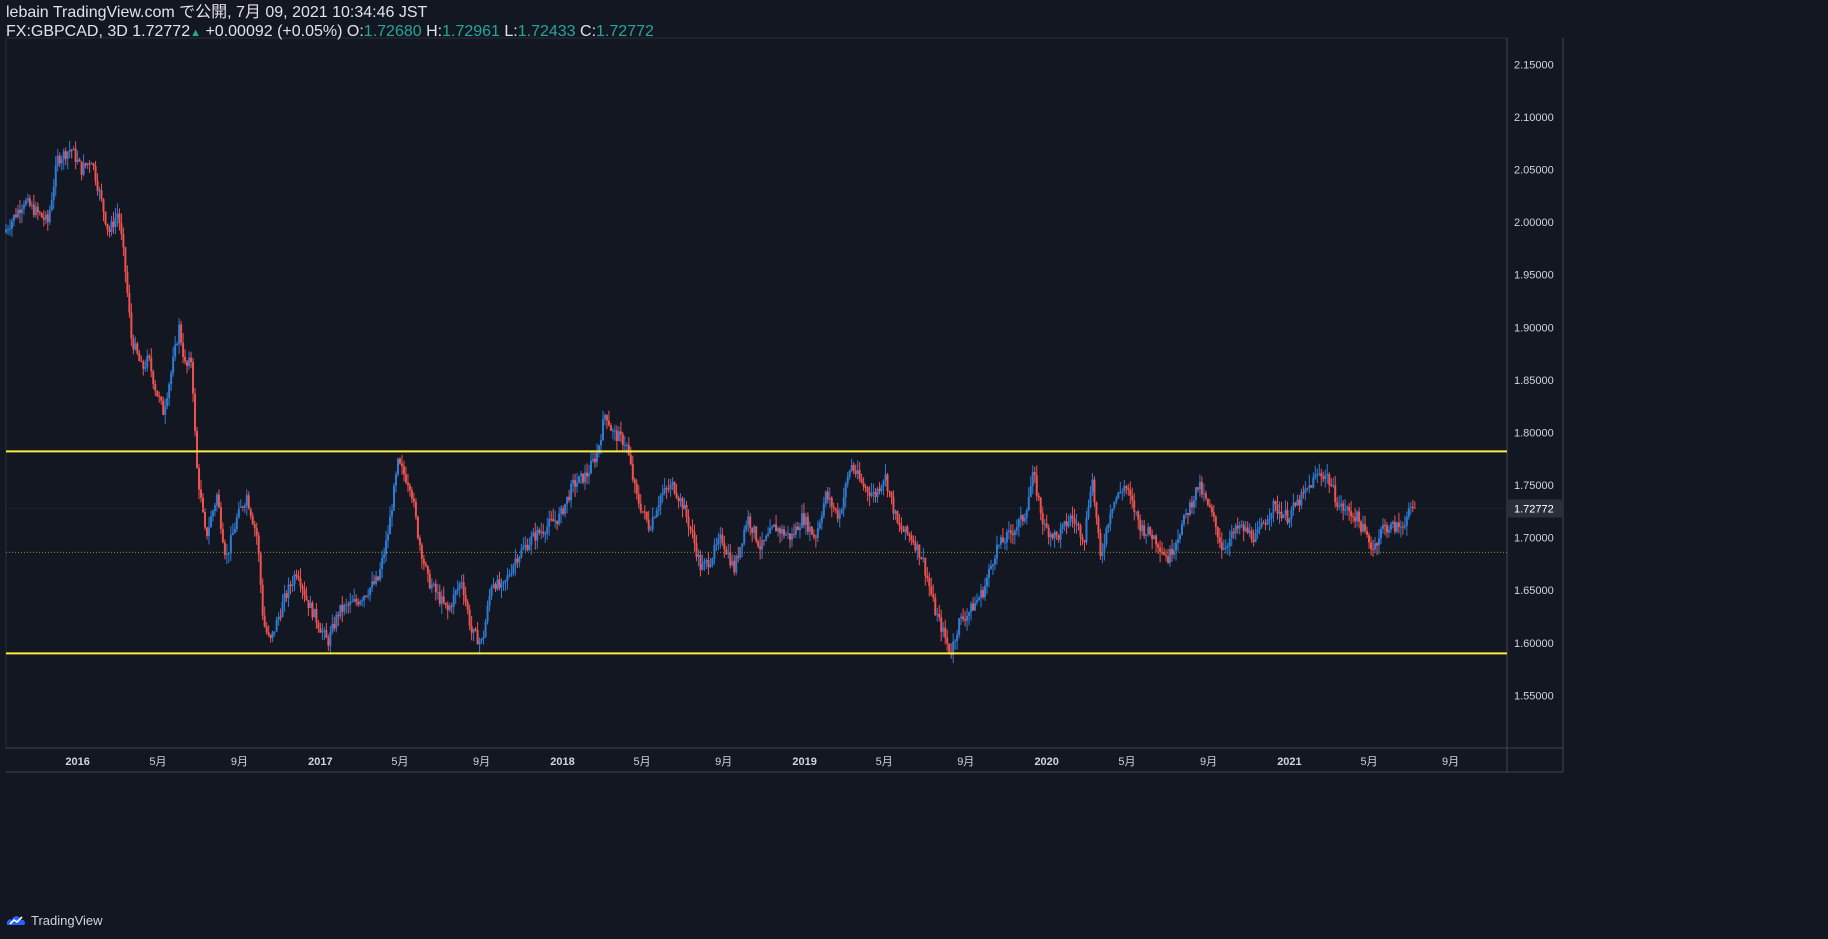 Image resolution: width=1828 pixels, height=939 pixels. I want to click on x-tick-label: 5月, so click(1368, 762).